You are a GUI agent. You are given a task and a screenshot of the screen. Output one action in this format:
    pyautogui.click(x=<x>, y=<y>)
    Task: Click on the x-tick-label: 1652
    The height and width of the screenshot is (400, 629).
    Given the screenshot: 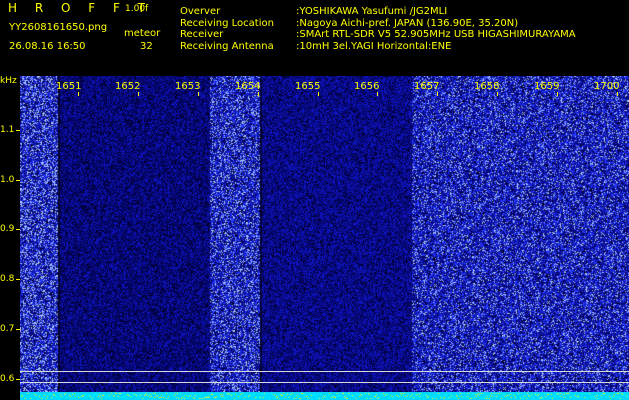 What is the action you would take?
    pyautogui.click(x=128, y=86)
    